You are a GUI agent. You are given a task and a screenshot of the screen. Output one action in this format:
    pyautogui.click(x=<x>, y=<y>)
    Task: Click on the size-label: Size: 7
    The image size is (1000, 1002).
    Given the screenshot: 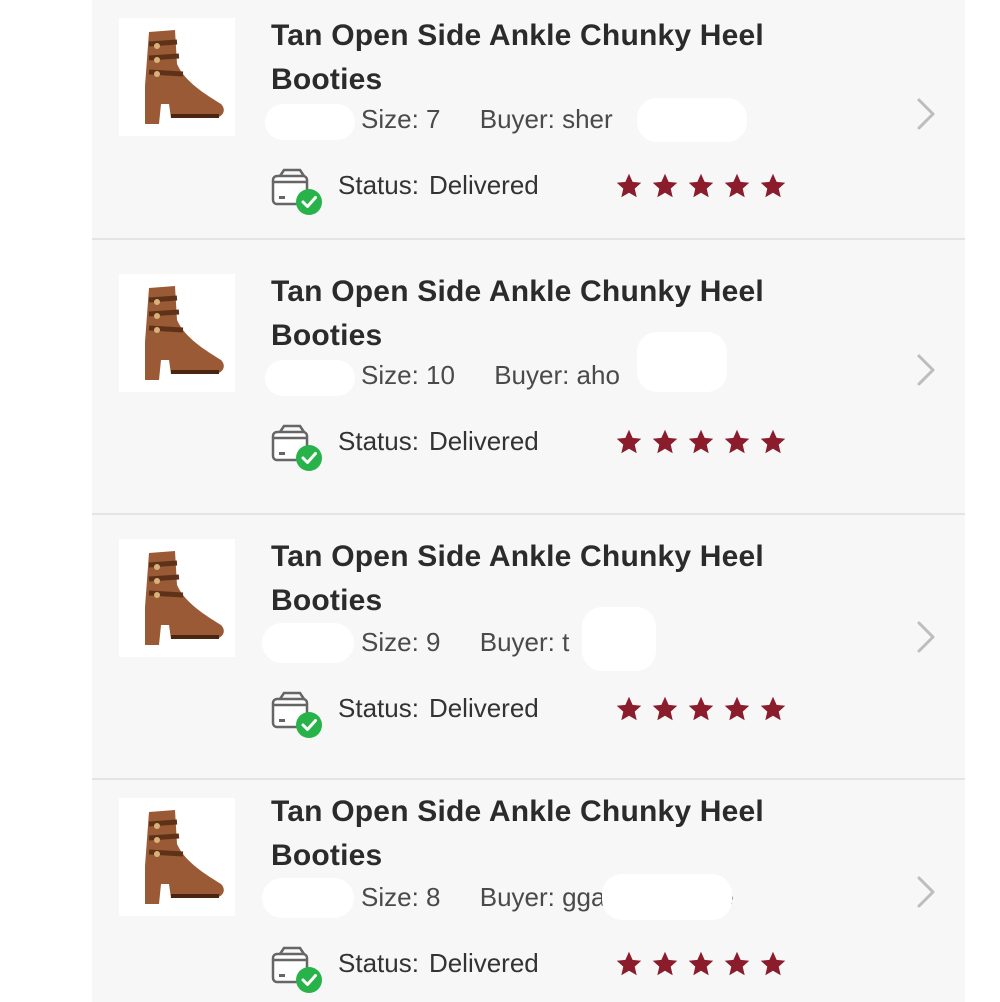 What is the action you would take?
    pyautogui.click(x=401, y=119)
    